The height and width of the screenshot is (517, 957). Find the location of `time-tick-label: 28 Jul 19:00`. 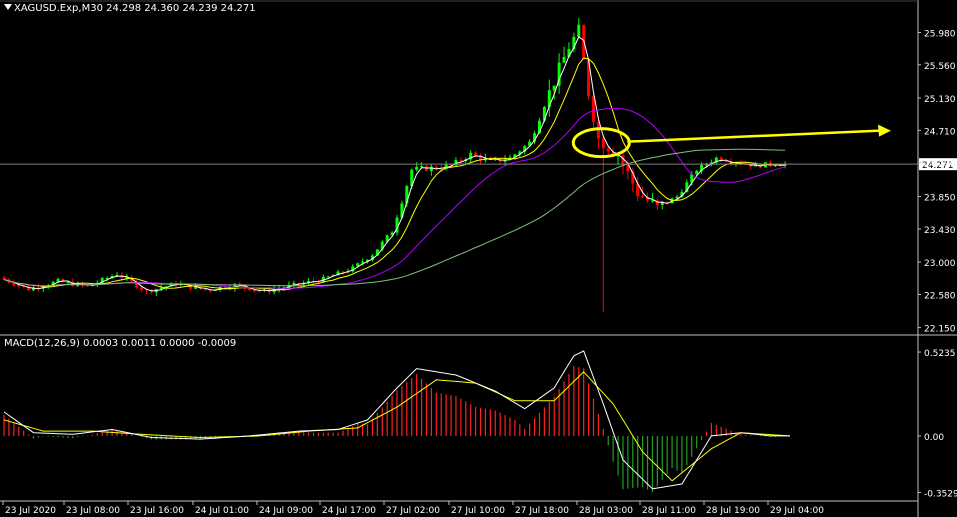

time-tick-label: 28 Jul 19:00 is located at coordinates (733, 511).